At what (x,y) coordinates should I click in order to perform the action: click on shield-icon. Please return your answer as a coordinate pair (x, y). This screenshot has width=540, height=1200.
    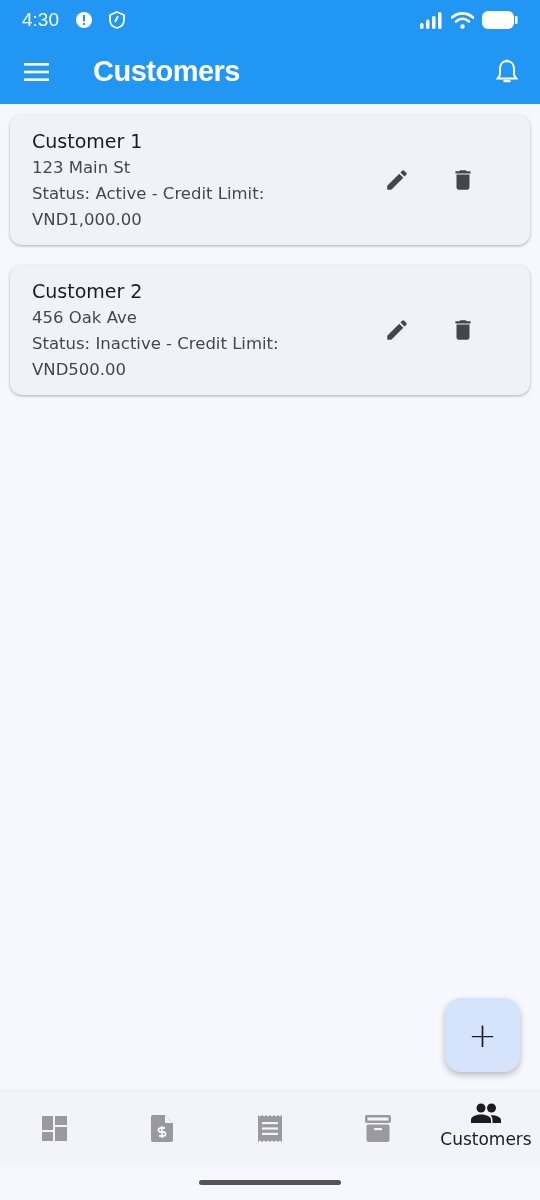
    Looking at the image, I should click on (117, 20).